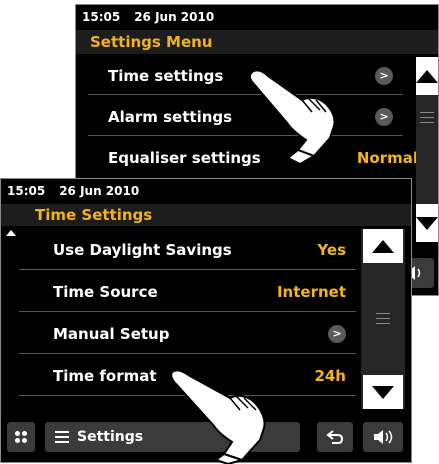 The width and height of the screenshot is (439, 464). Describe the element at coordinates (206, 215) in the screenshot. I see `page-title-bar: Time Settings` at that location.